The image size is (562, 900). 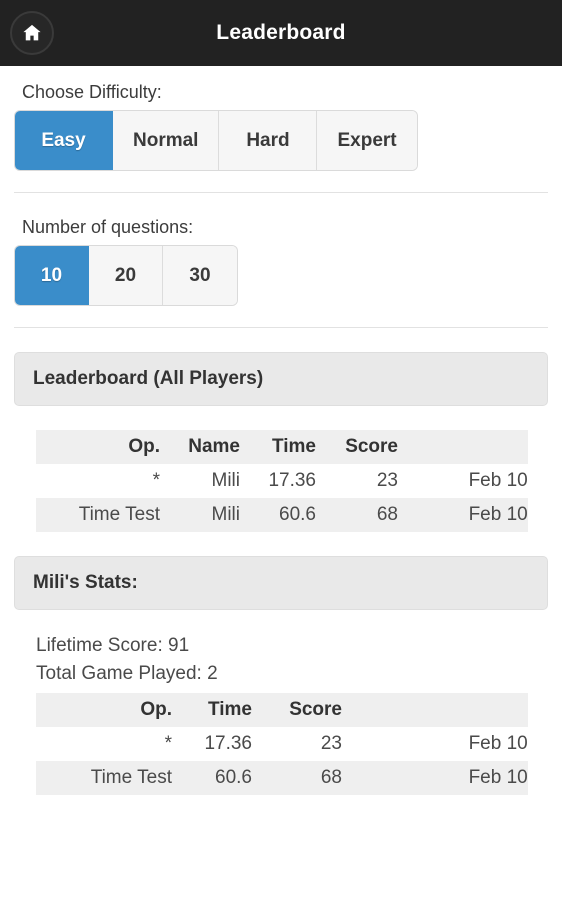 I want to click on table-row: * Mili 17.36 23 Feb 10 22:3, so click(x=282, y=481).